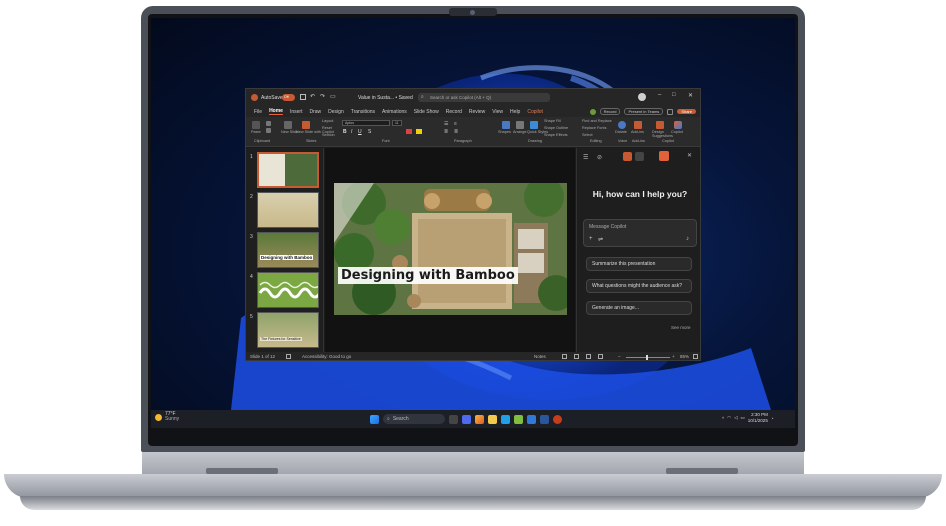 This screenshot has width=946, height=526. Describe the element at coordinates (599, 157) in the screenshot. I see `new-chat-icon: ⊘` at that location.